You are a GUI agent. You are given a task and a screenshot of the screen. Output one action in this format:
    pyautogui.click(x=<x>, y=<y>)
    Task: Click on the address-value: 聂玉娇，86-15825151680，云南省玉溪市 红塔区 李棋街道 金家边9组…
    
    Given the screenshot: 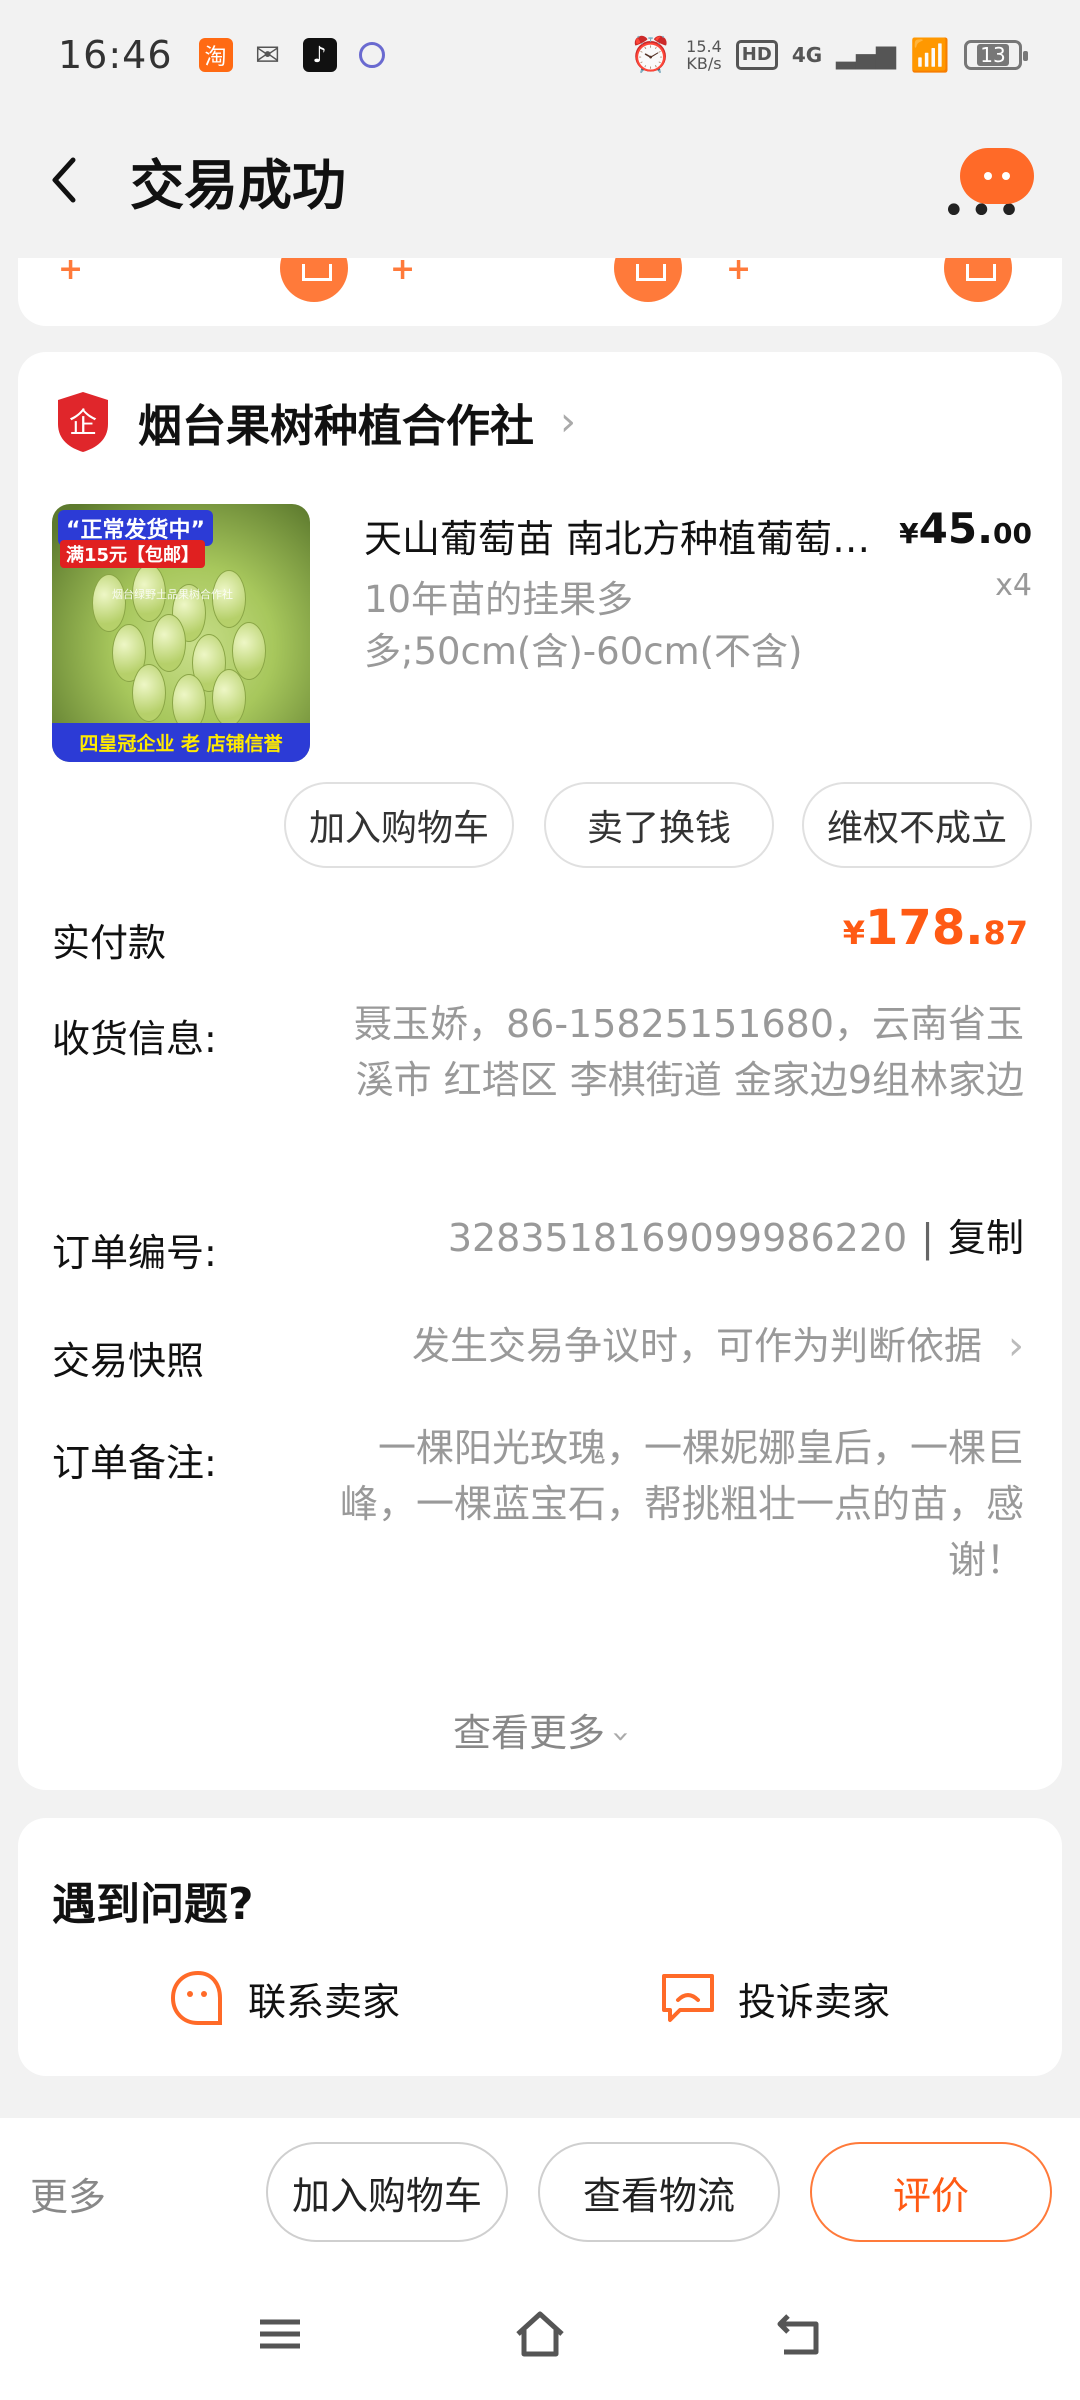 What is the action you would take?
    pyautogui.click(x=688, y=1052)
    